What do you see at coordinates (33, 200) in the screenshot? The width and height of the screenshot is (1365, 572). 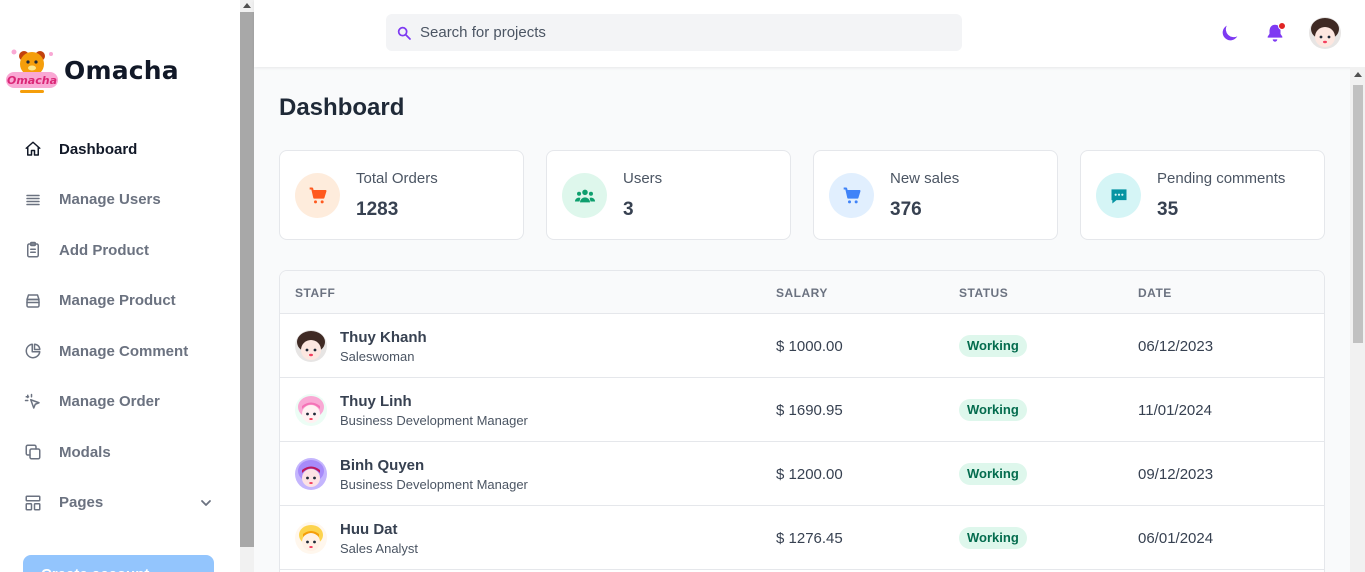 I see `list-icon` at bounding box center [33, 200].